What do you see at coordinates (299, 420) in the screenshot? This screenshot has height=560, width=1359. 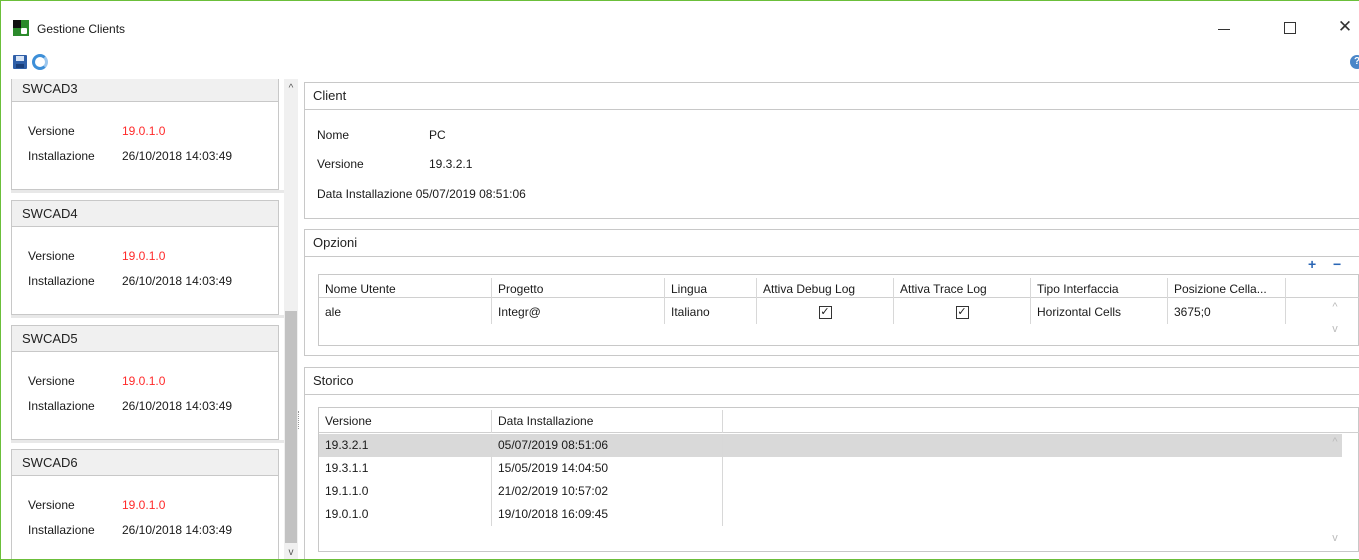 I see `panel-splitter` at bounding box center [299, 420].